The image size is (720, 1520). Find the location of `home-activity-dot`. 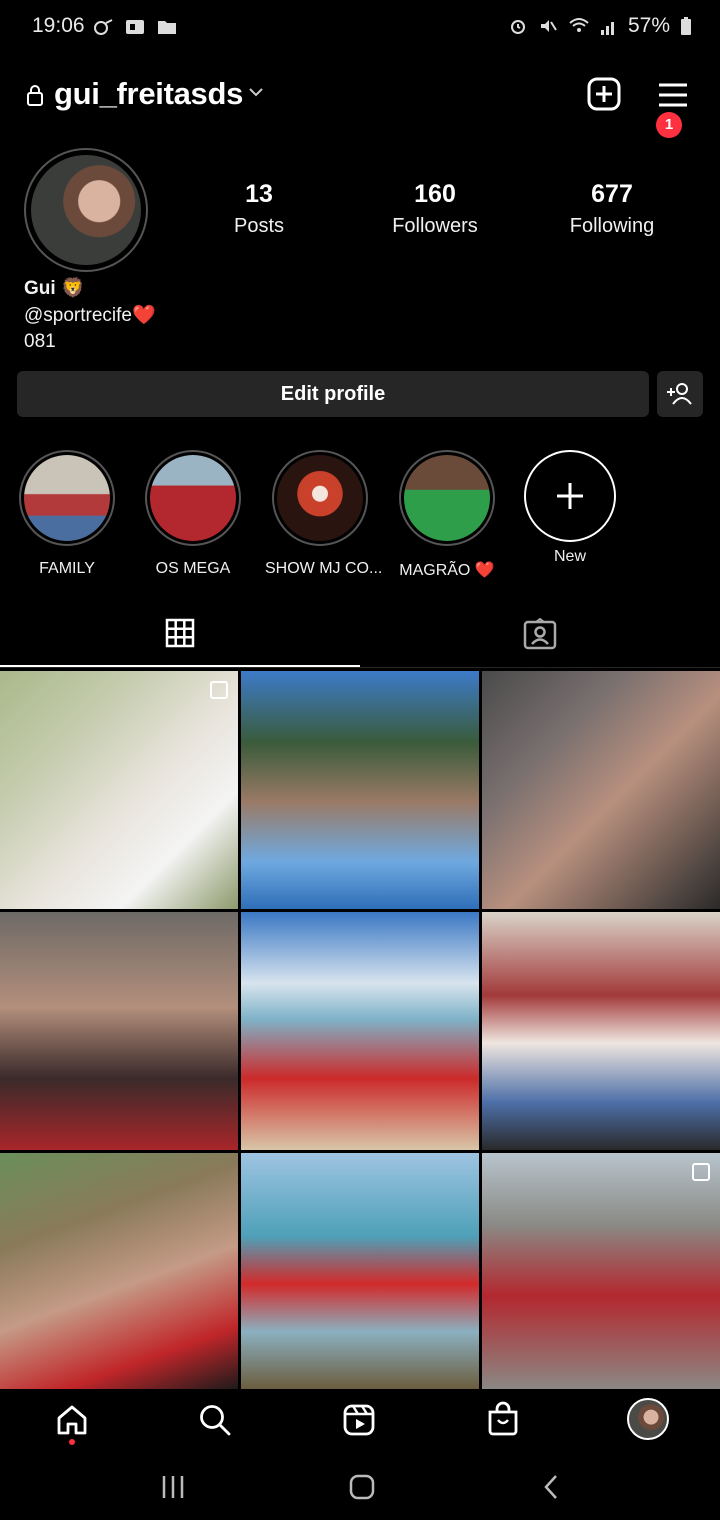

home-activity-dot is located at coordinates (72, 1442).